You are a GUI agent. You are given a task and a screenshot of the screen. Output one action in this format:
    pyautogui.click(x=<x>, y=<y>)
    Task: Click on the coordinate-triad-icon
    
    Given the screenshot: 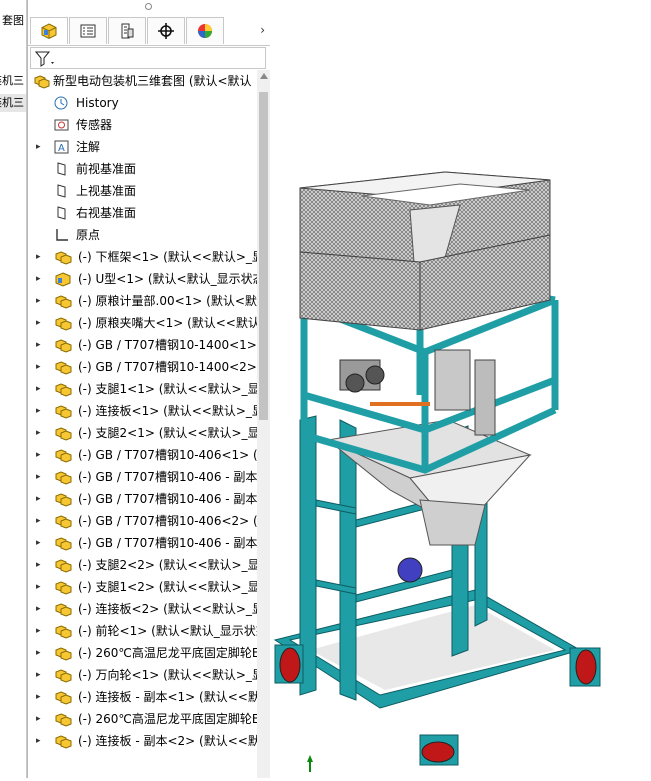 What is the action you would take?
    pyautogui.click(x=310, y=763)
    